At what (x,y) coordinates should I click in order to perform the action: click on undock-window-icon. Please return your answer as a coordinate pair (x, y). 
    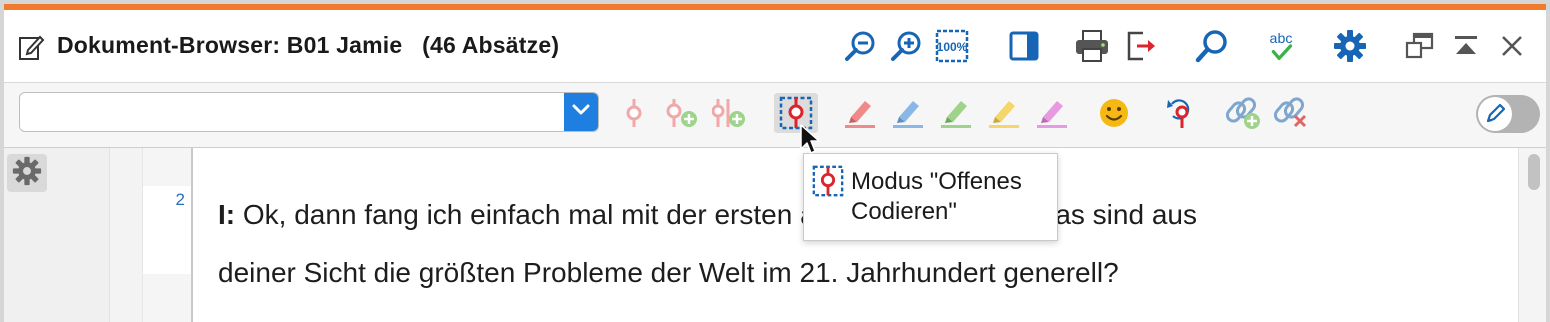
    Looking at the image, I should click on (1420, 46).